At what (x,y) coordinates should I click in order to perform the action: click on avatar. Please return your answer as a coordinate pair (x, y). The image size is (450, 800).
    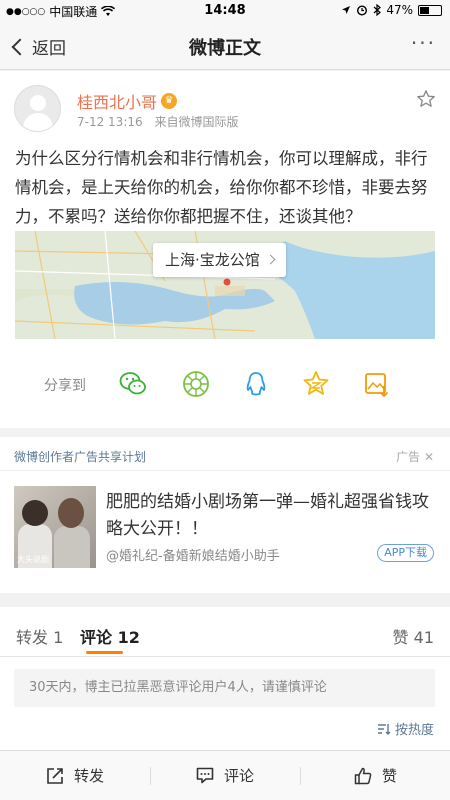
    Looking at the image, I should click on (37, 108).